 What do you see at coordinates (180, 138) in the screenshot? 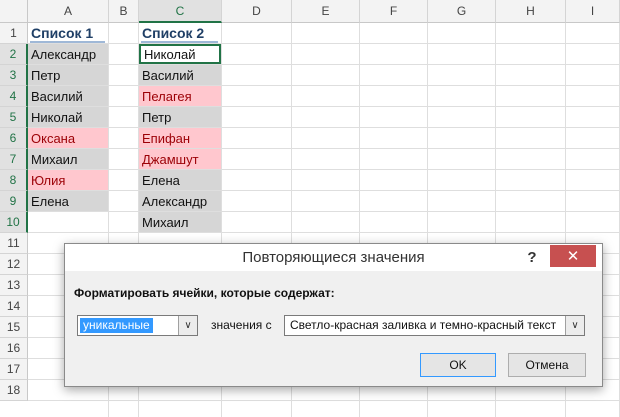
I see `list2-cell: Епифан` at bounding box center [180, 138].